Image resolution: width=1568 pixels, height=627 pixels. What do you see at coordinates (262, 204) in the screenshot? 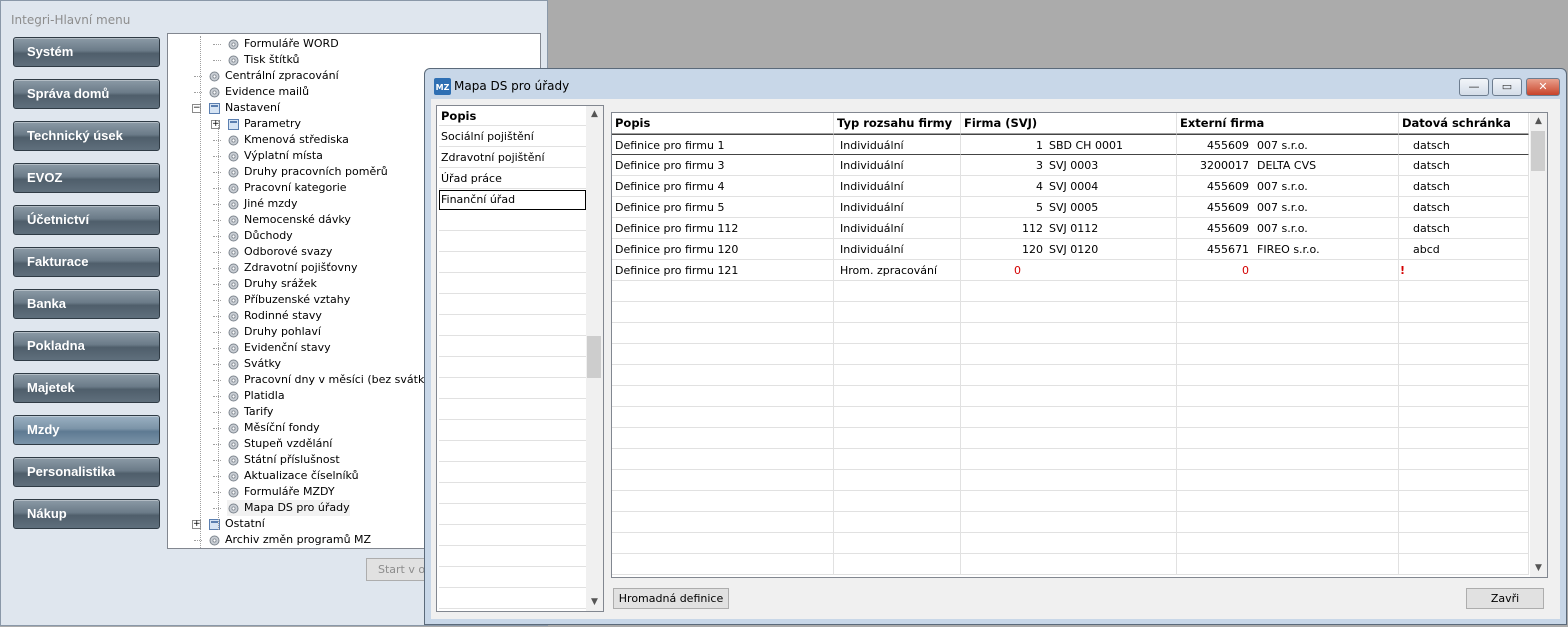
I see `tree-item: Jiné mzdy` at bounding box center [262, 204].